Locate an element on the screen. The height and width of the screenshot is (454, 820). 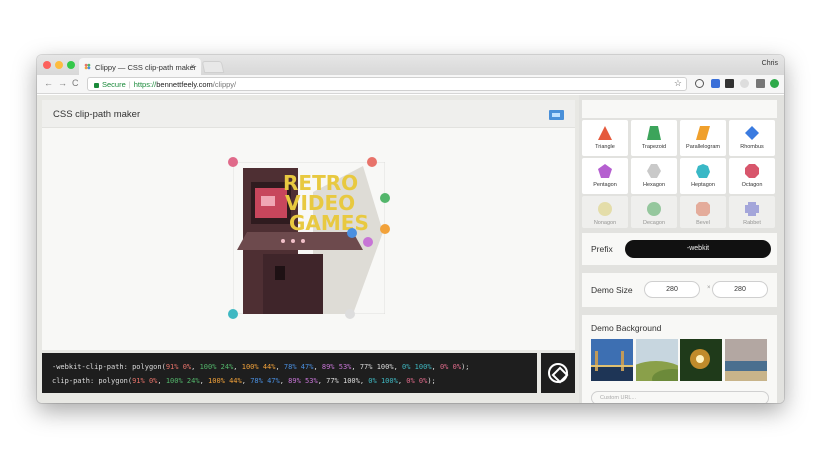
code-line-1-point-1: 91% 0% is located at coordinates (178, 367).